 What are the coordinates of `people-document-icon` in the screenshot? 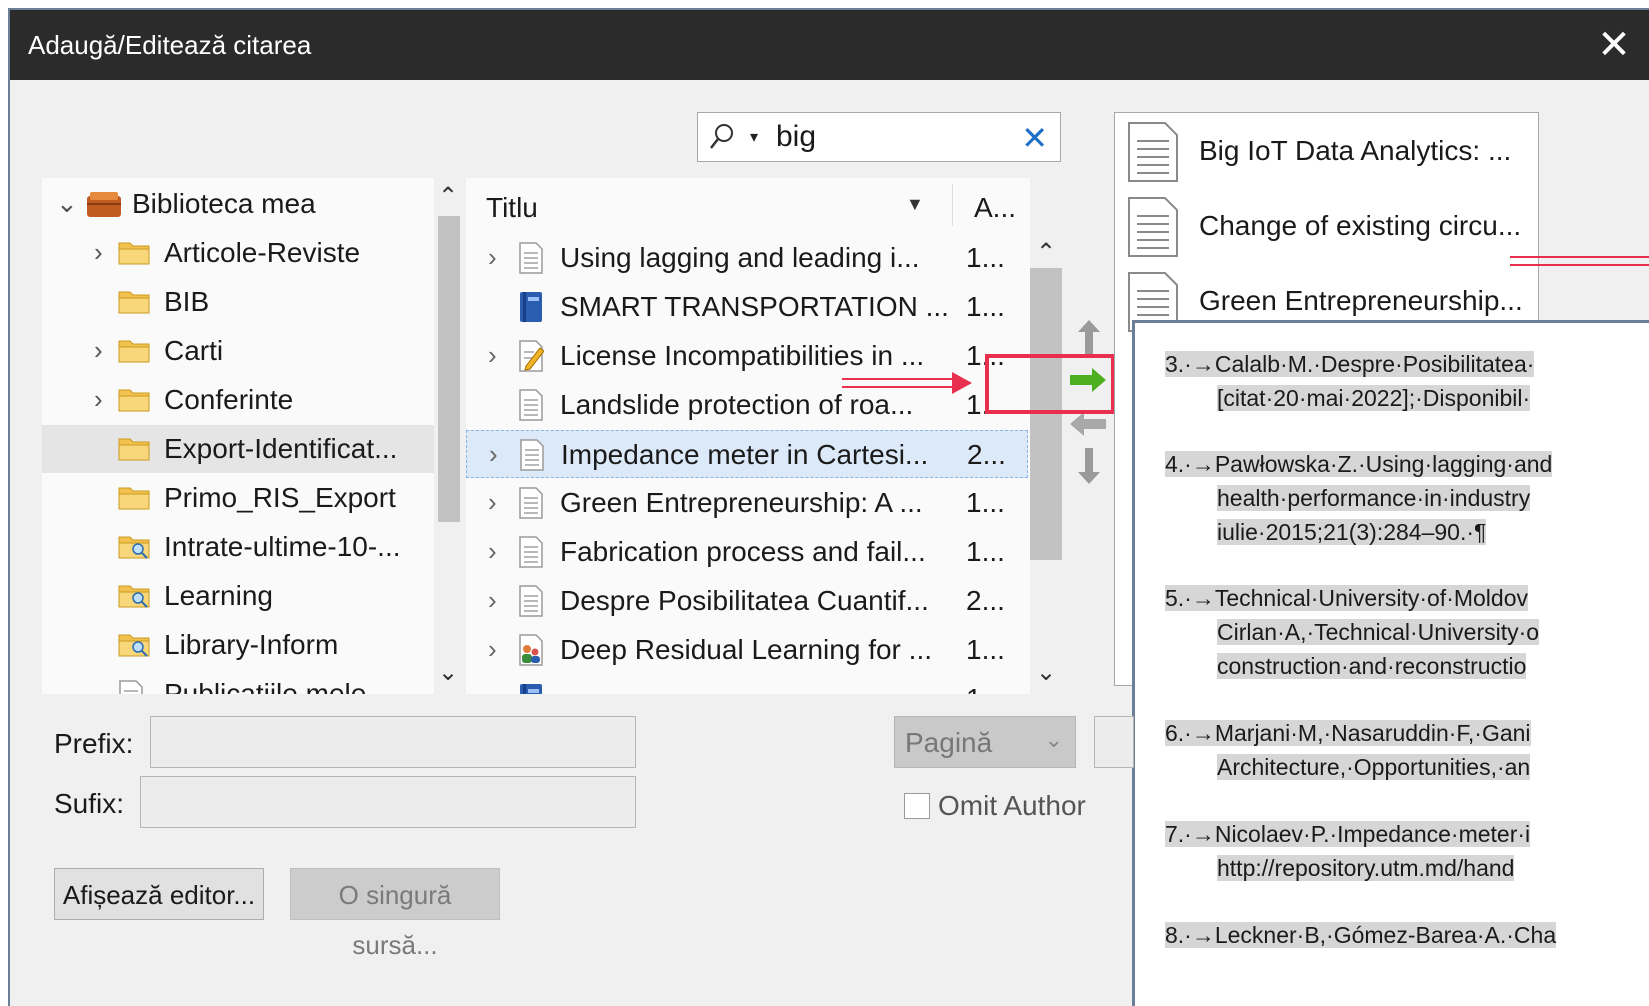 It's located at (531, 650).